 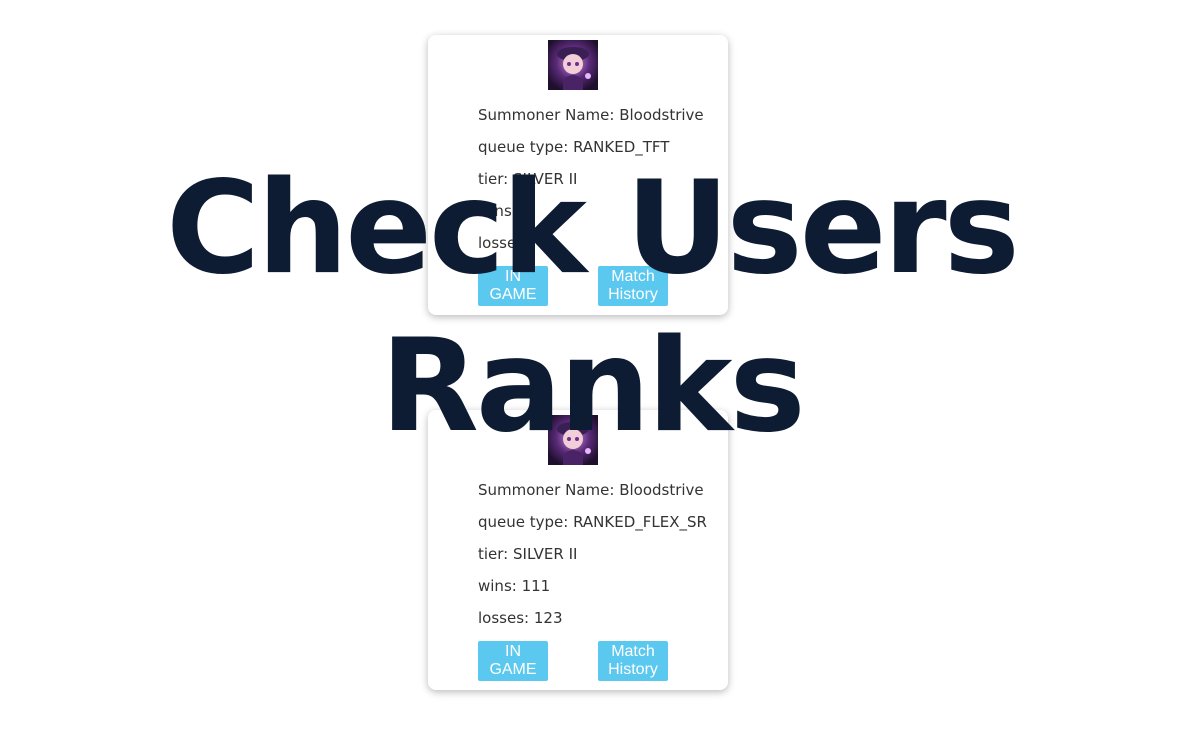 I want to click on queue-type-value: RANKED_TFT, so click(x=621, y=147).